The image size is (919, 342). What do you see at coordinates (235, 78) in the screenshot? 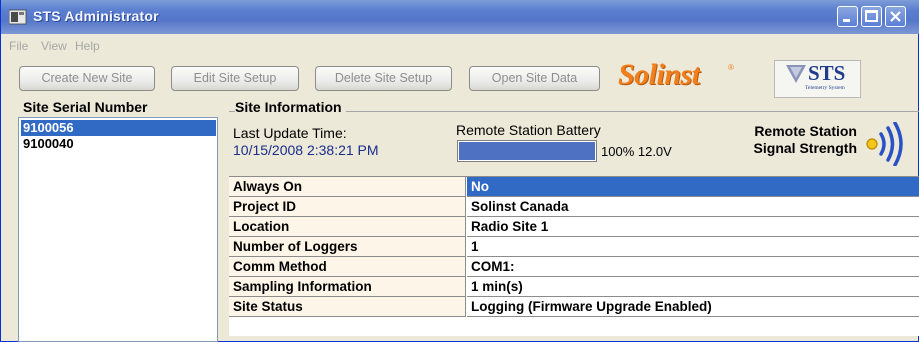
I see `edit-site-setup-button: Edit Site Setup` at bounding box center [235, 78].